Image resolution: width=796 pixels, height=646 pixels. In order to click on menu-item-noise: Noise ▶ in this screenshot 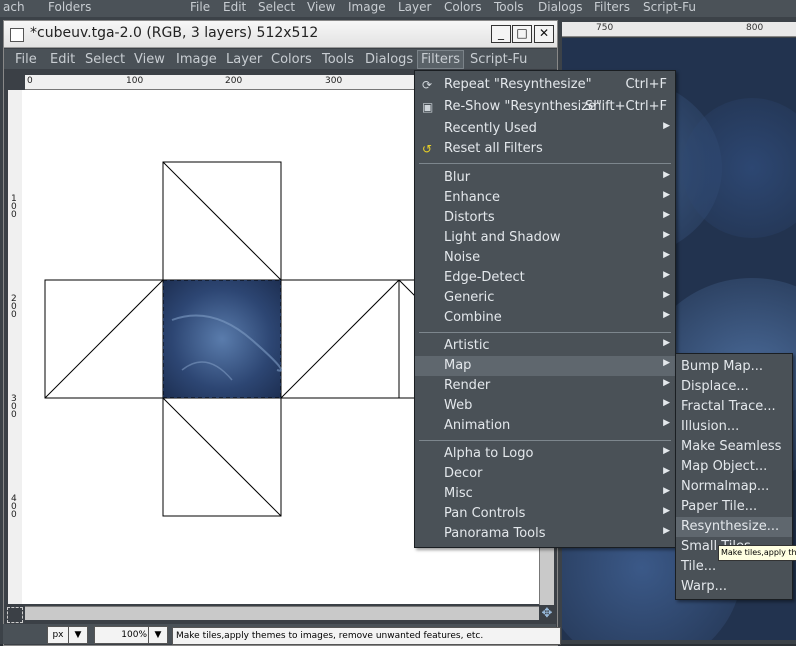, I will do `click(545, 258)`.